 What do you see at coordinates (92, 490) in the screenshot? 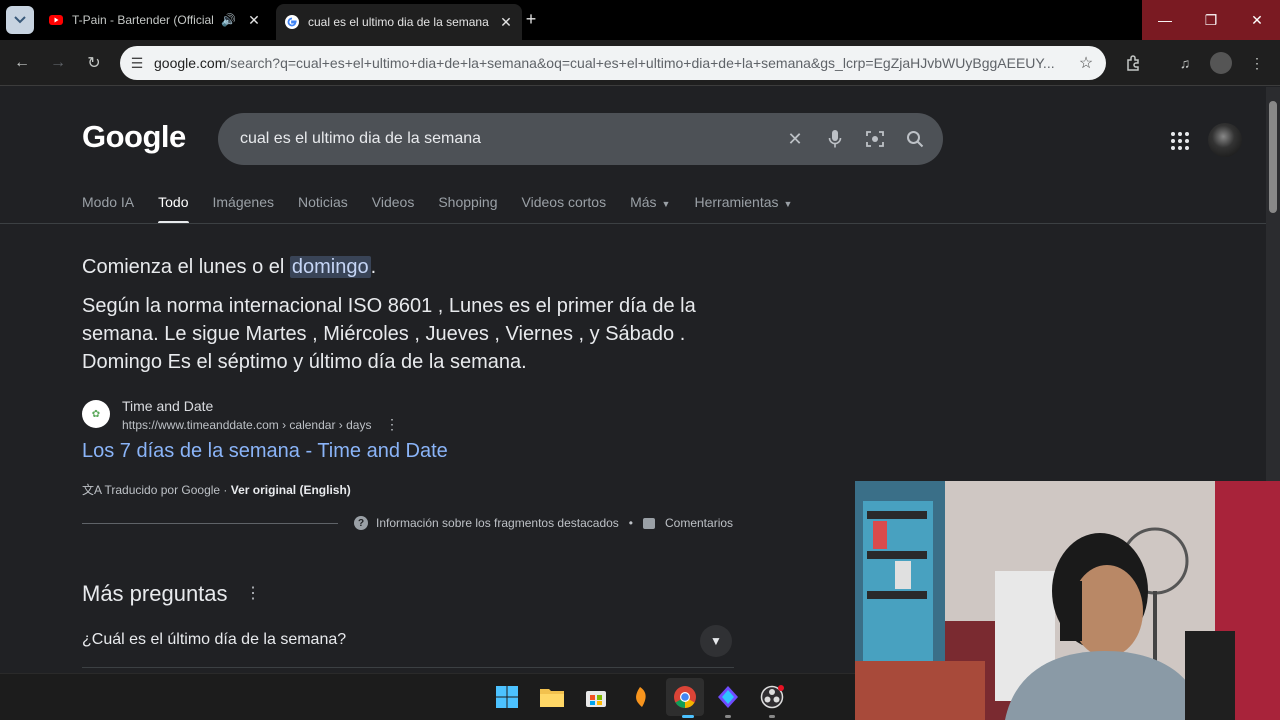
I see `translate-icon: 文A` at bounding box center [92, 490].